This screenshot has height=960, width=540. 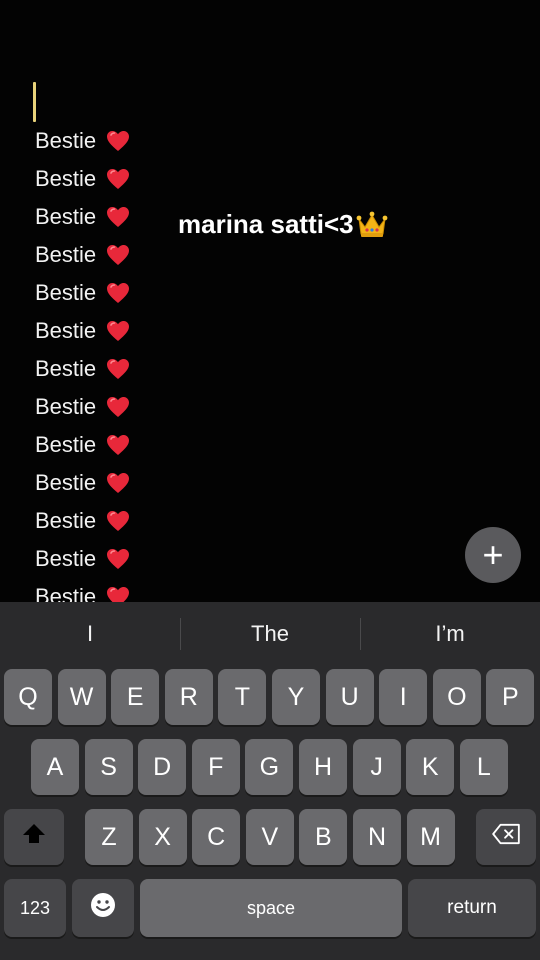 What do you see at coordinates (510, 697) in the screenshot?
I see `key-p: P` at bounding box center [510, 697].